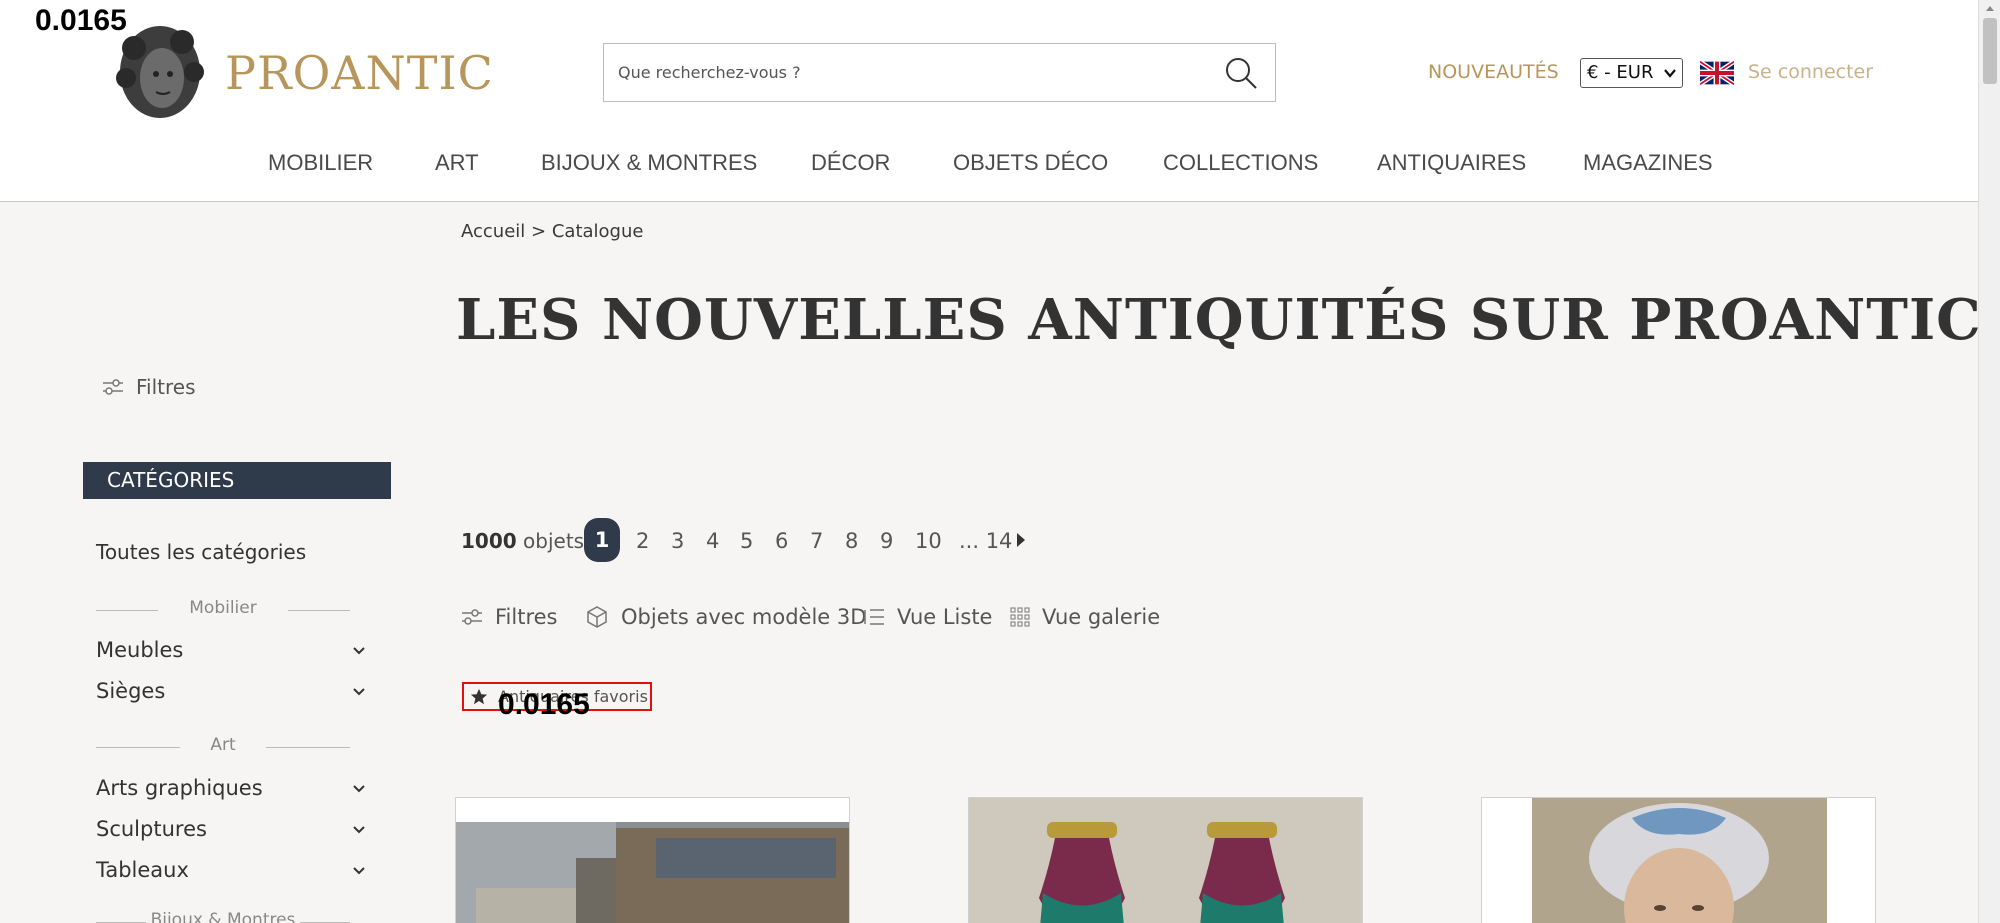 The width and height of the screenshot is (2000, 923). I want to click on product-image-vases, so click(1166, 860).